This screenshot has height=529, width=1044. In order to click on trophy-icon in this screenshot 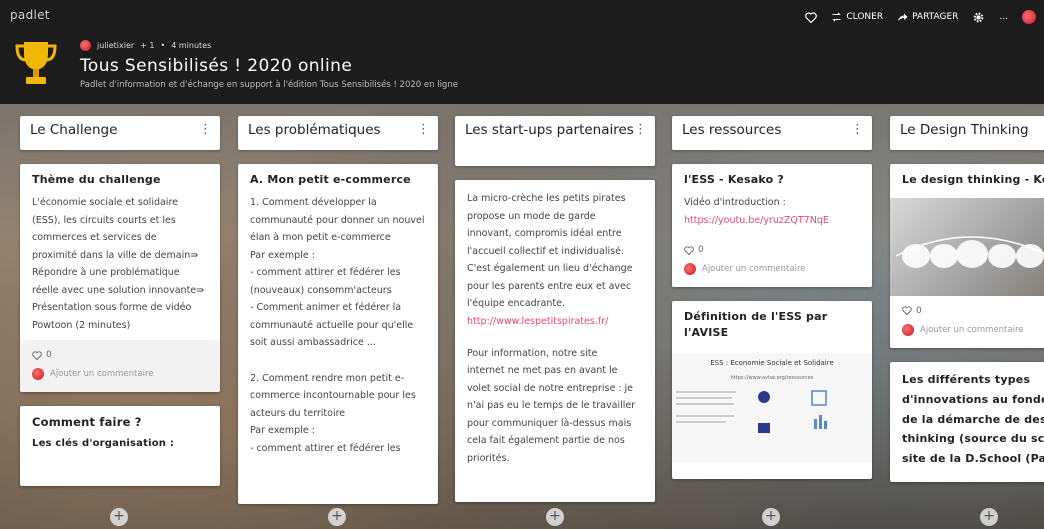, I will do `click(36, 63)`.